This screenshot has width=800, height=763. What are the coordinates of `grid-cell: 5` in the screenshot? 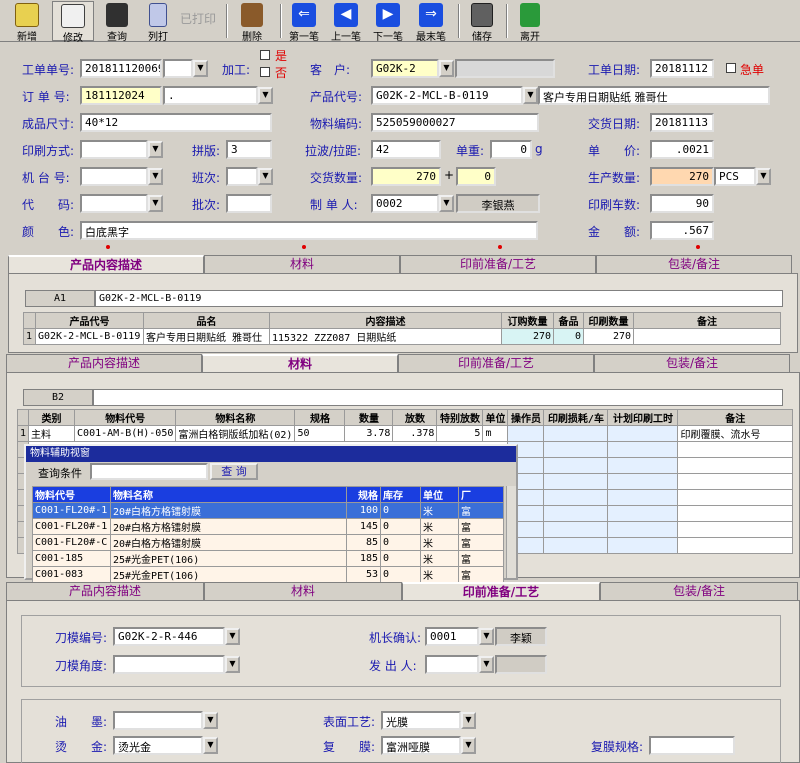 It's located at (460, 433).